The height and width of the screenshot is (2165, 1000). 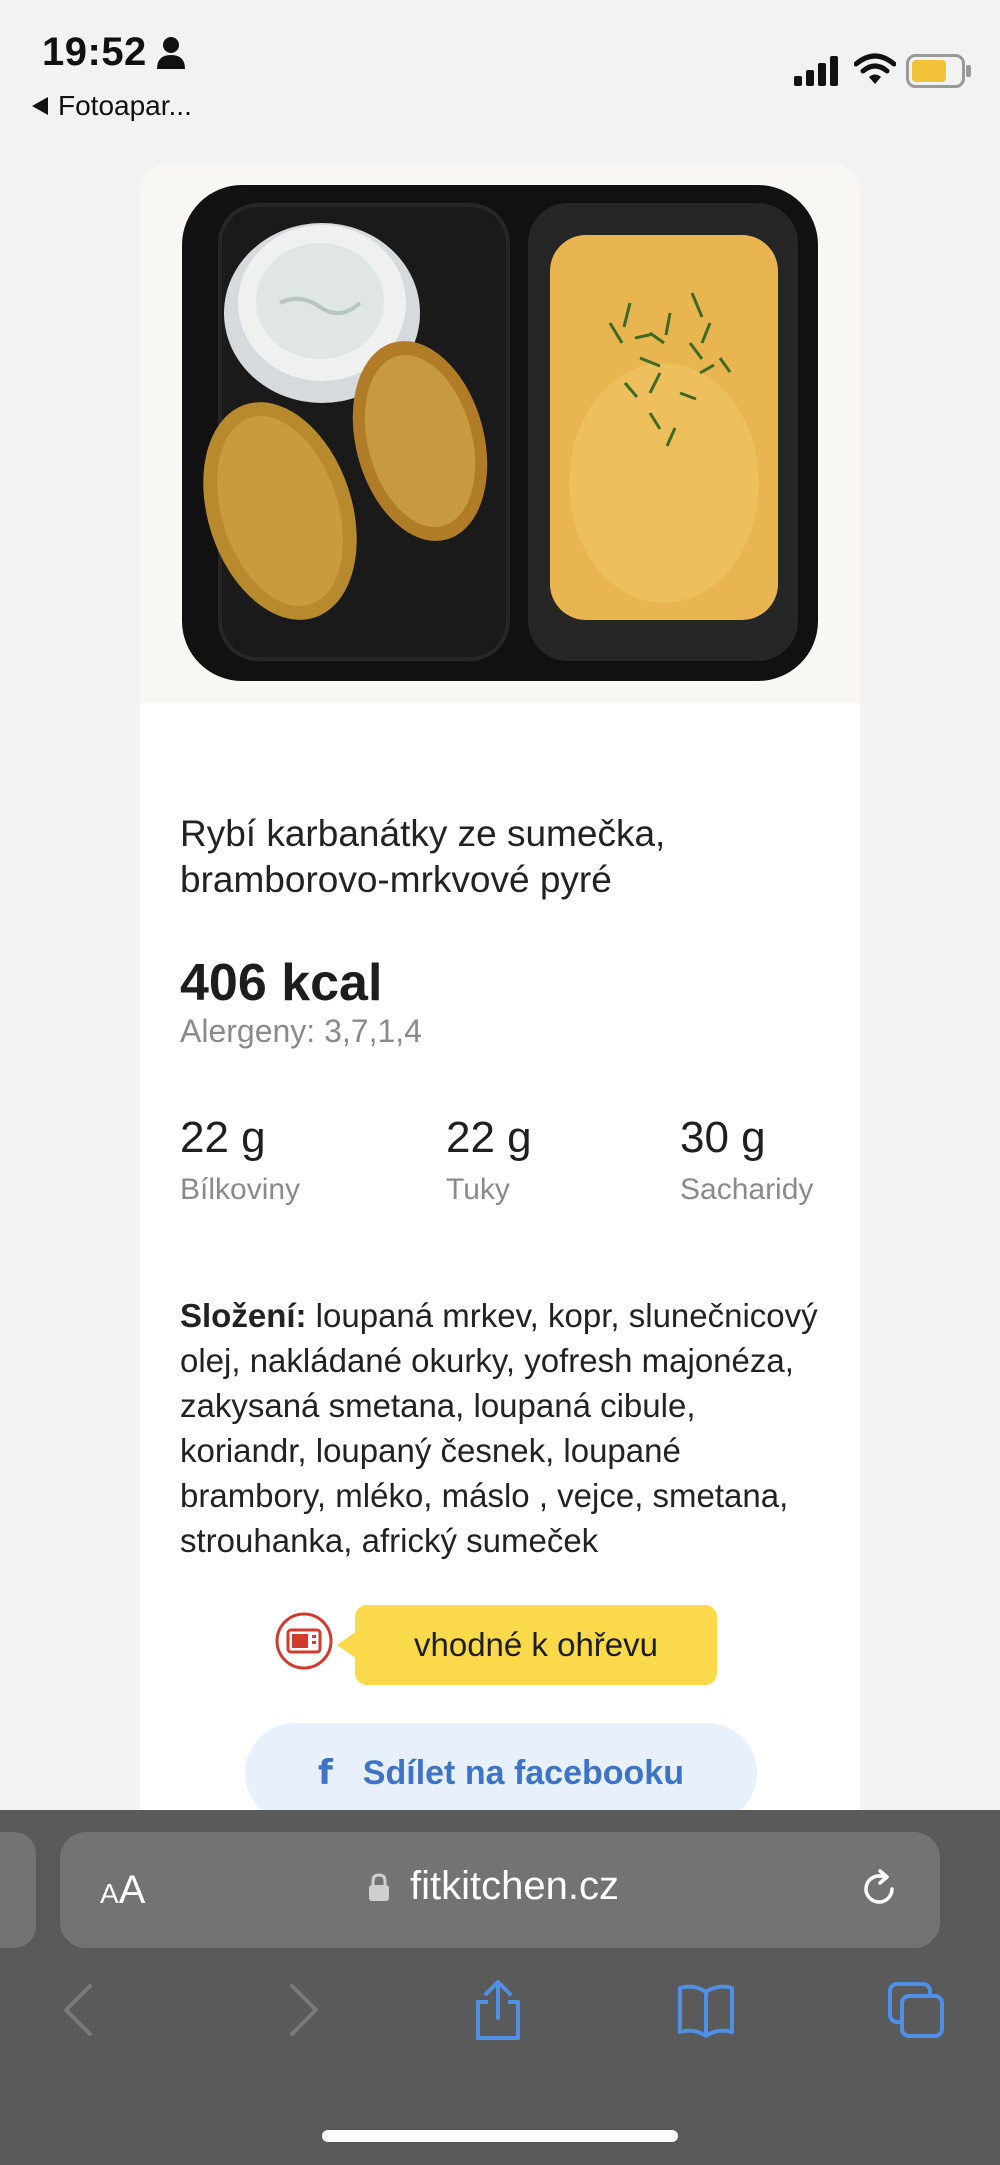 I want to click on macro-carbs: 30 g Sacharidy, so click(x=746, y=1160).